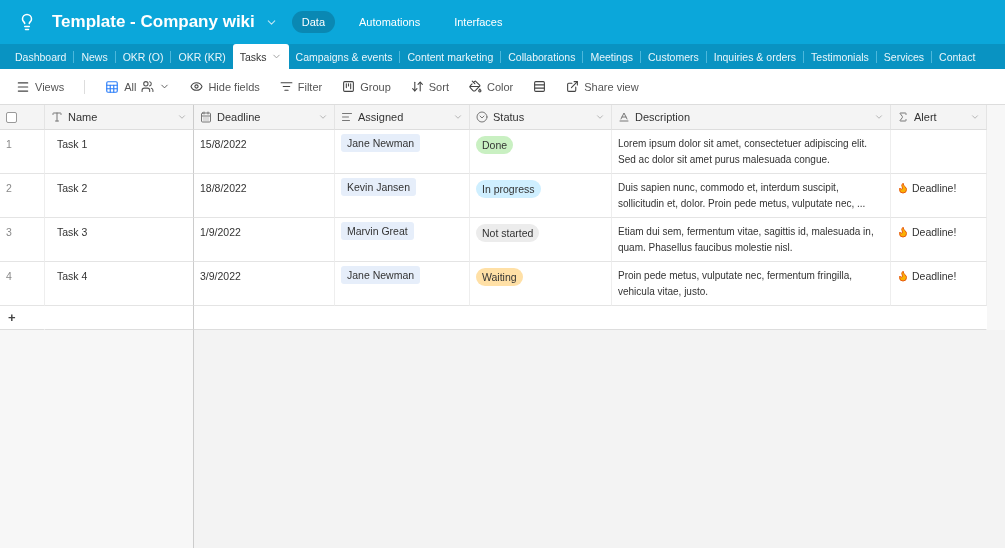 The image size is (1005, 548). What do you see at coordinates (903, 117) in the screenshot?
I see `formula-icon` at bounding box center [903, 117].